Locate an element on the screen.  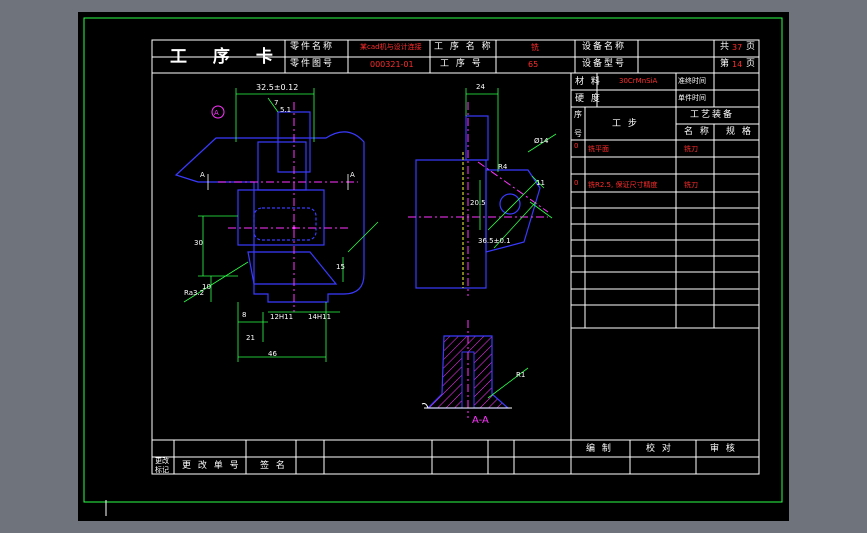
part-no-label: 零件图号 is located at coordinates (312, 64).